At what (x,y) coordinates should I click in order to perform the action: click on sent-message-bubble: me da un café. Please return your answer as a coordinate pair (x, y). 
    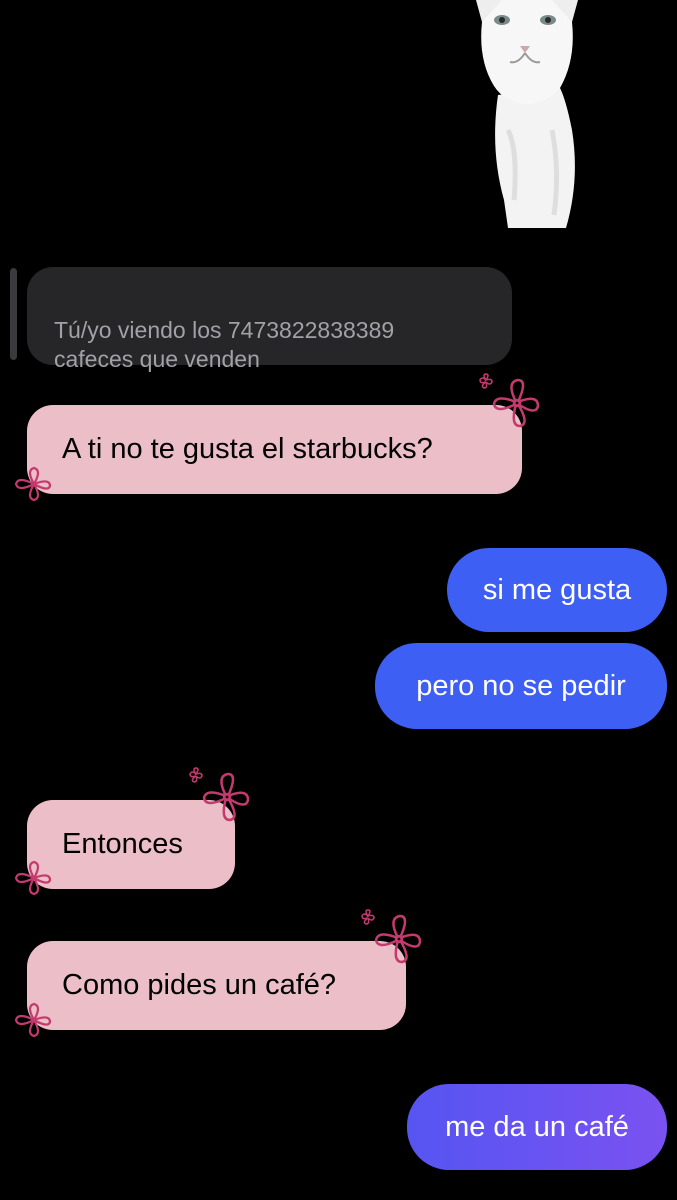
    Looking at the image, I should click on (537, 1127).